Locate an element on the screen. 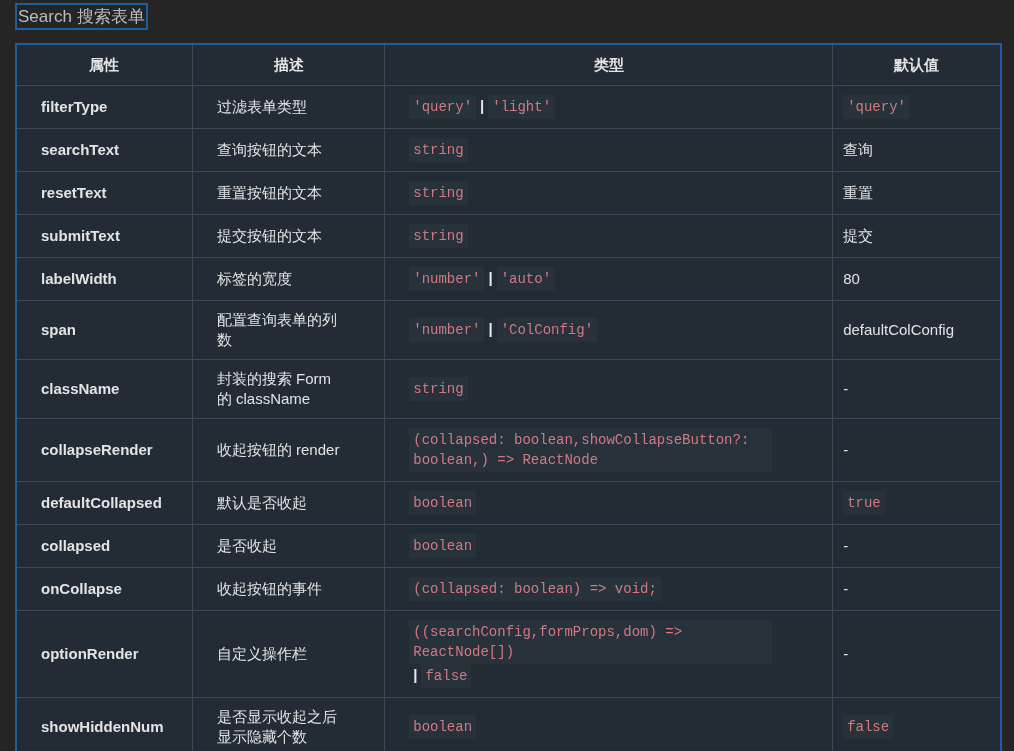 Image resolution: width=1014 pixels, height=751 pixels. description-text: 重置按钮的文本 is located at coordinates (269, 192).